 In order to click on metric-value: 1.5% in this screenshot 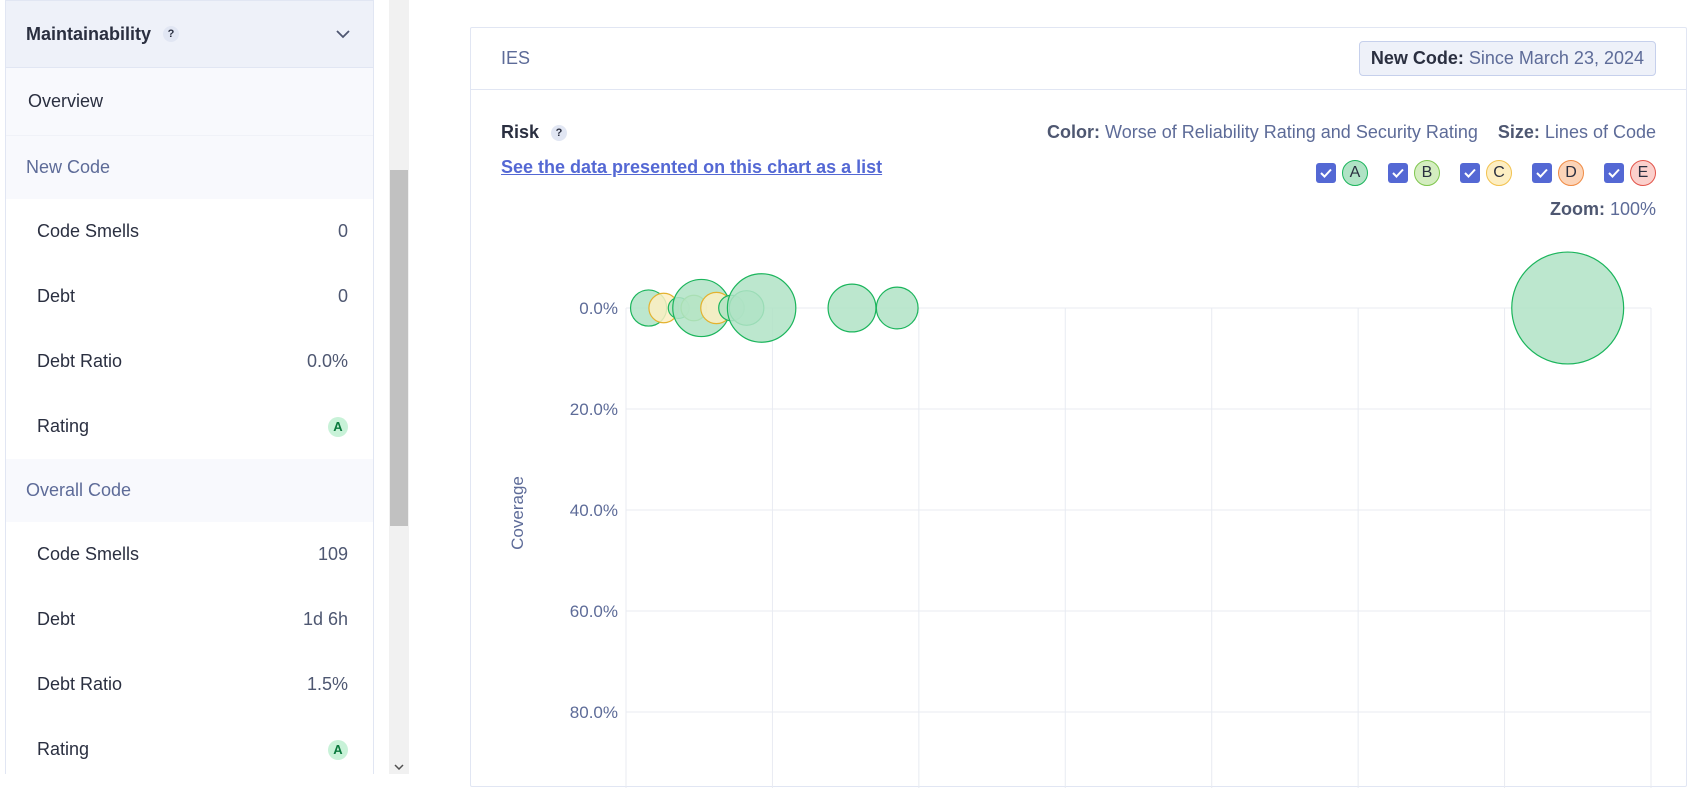, I will do `click(327, 684)`.